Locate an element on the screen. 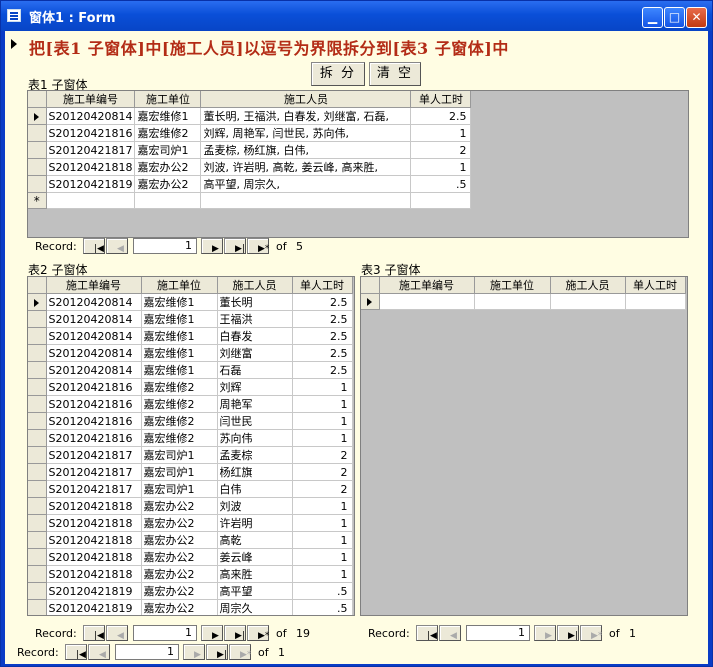 This screenshot has width=713, height=667. table-cell: 王福洪 is located at coordinates (255, 319).